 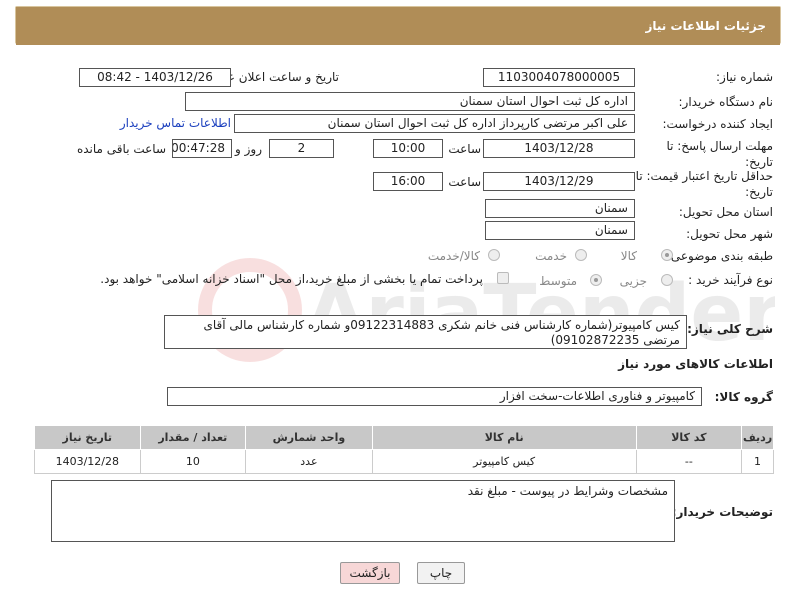 I want to click on remaining-time: 00:47:28, so click(x=202, y=148).